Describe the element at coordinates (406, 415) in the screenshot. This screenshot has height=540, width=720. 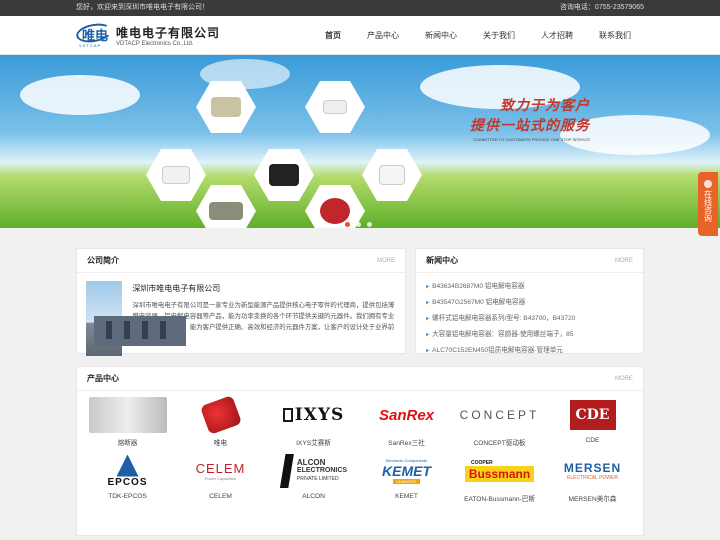
I see `sanrex-logo: SanRex` at that location.